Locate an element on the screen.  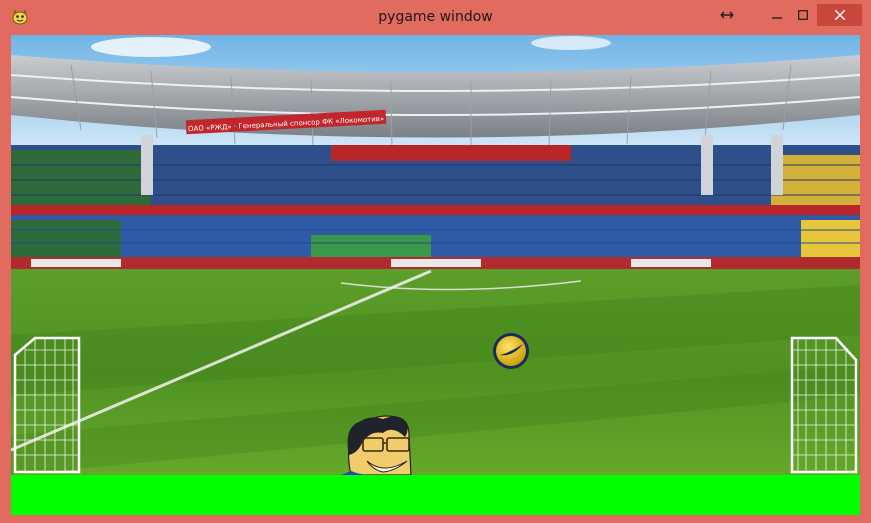
close-icon is located at coordinates (839, 15).